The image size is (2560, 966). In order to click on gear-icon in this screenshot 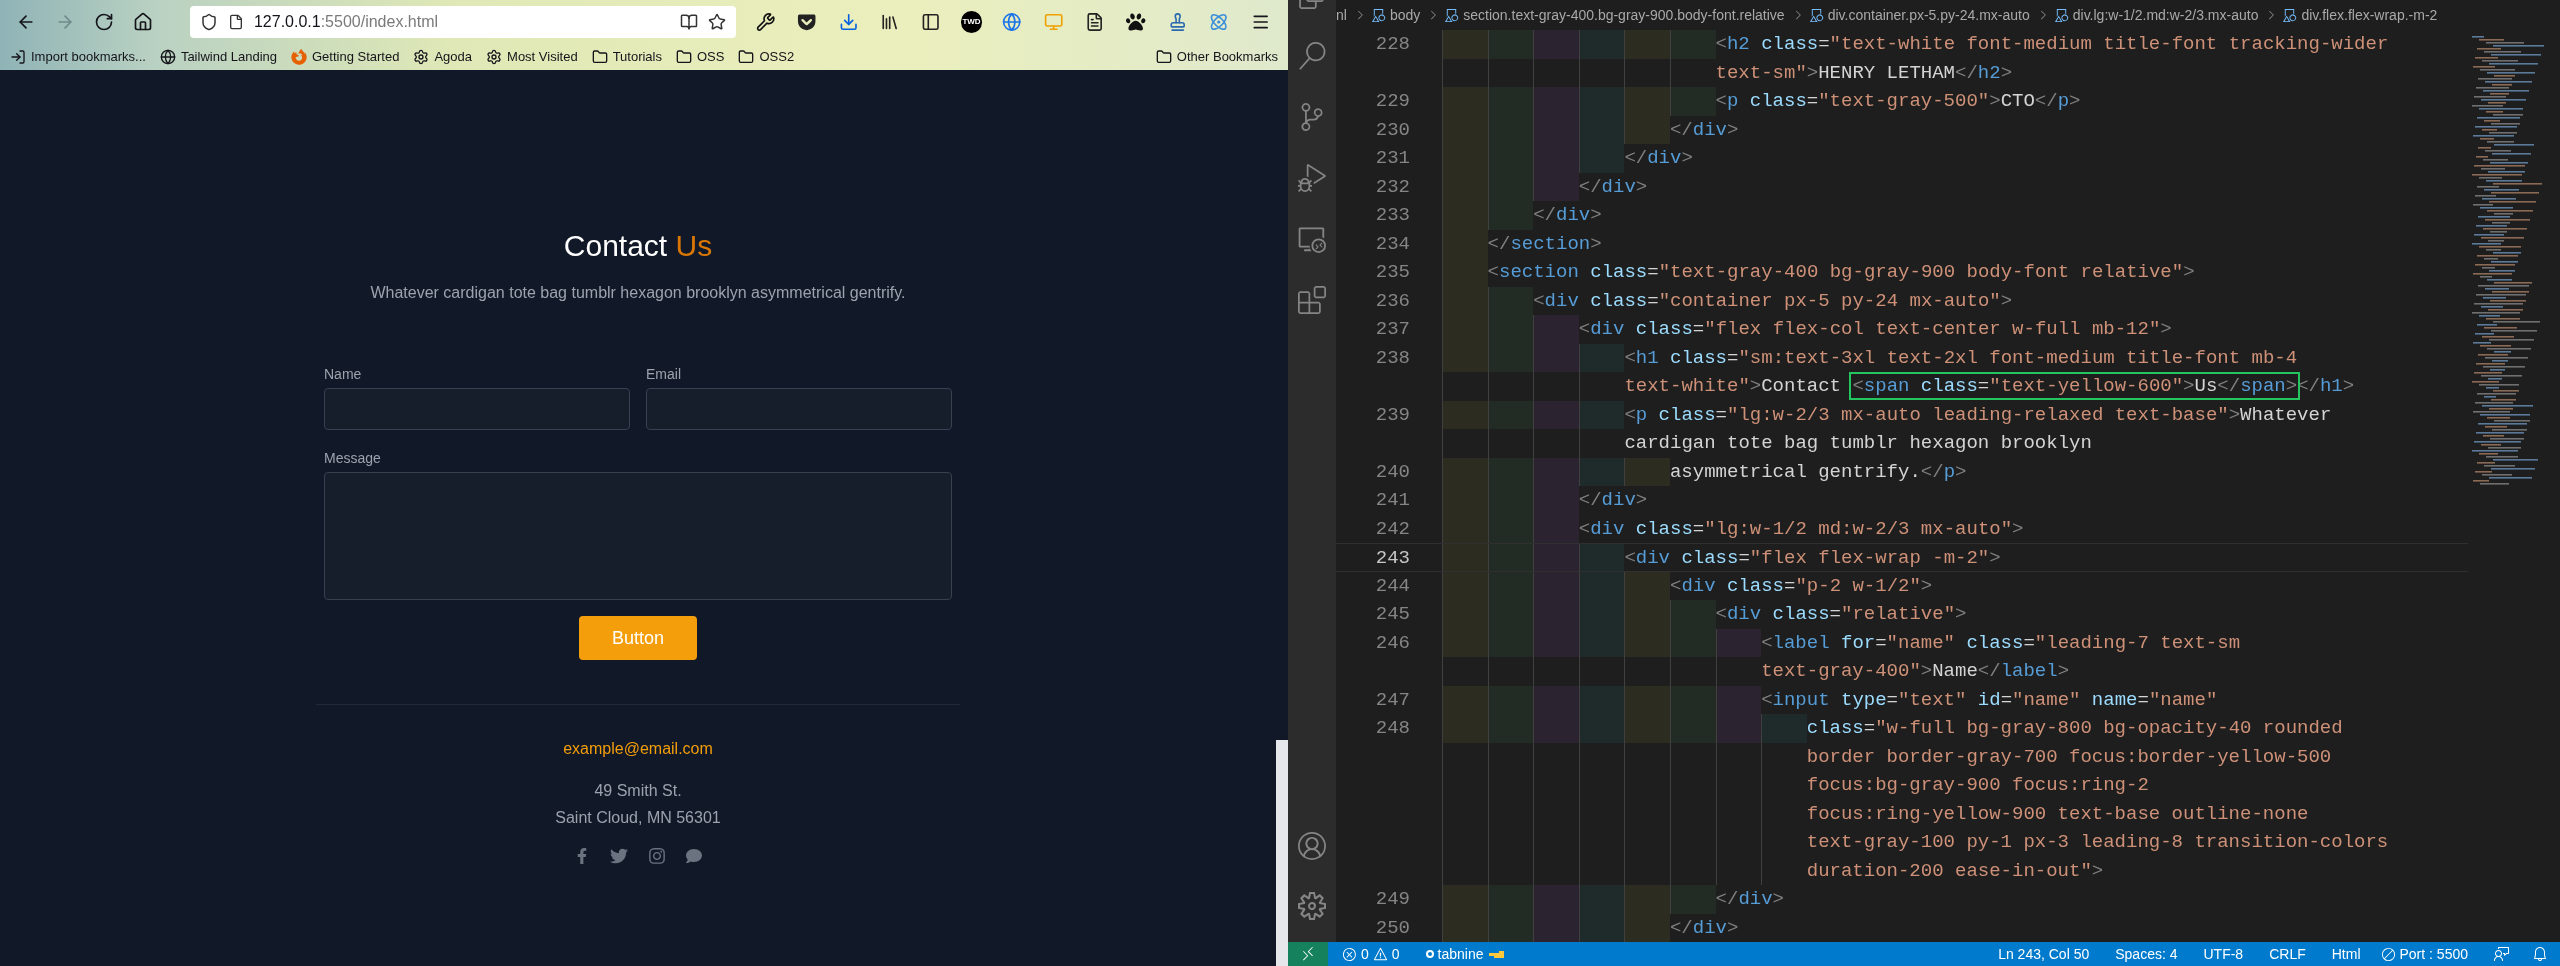, I will do `click(421, 57)`.